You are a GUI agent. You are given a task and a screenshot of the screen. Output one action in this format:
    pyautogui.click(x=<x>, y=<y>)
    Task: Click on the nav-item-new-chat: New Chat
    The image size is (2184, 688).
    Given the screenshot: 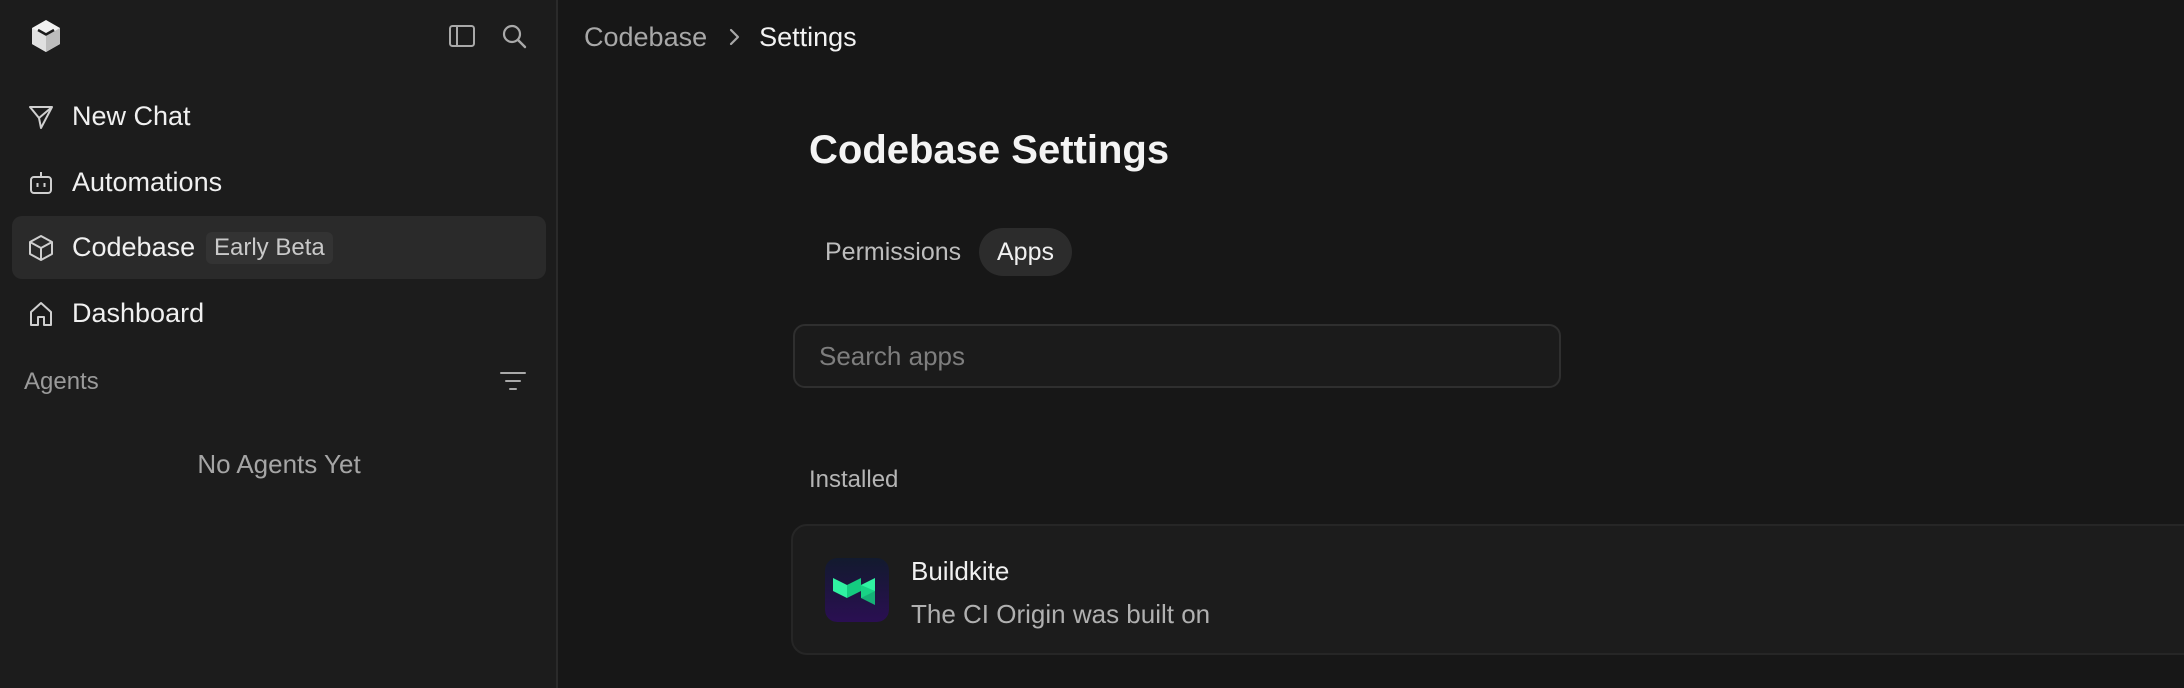 What is the action you would take?
    pyautogui.click(x=279, y=116)
    